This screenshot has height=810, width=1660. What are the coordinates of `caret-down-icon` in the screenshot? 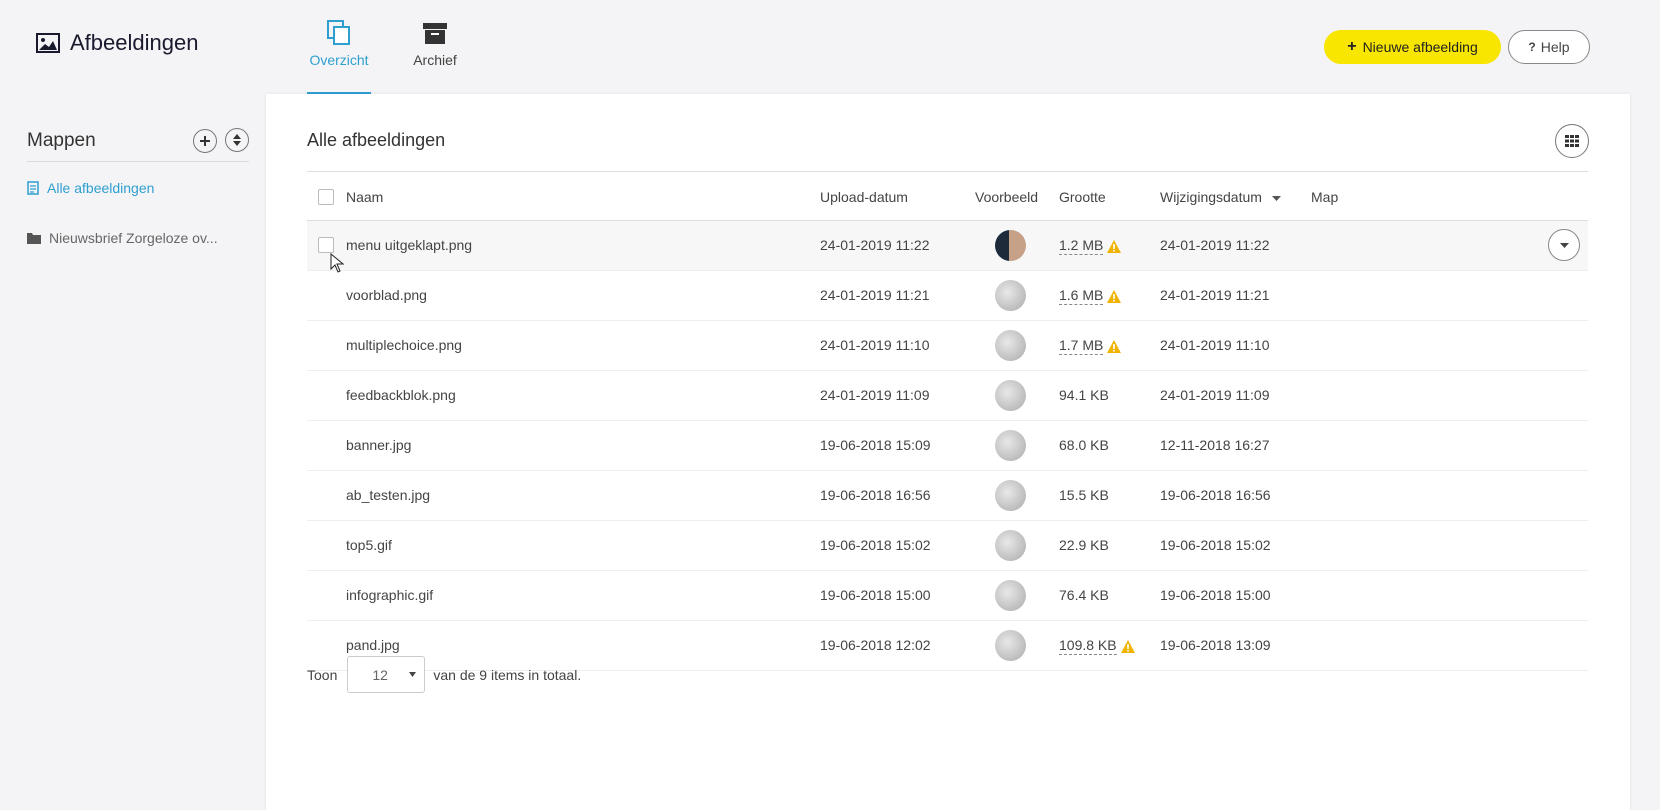 It's located at (413, 674).